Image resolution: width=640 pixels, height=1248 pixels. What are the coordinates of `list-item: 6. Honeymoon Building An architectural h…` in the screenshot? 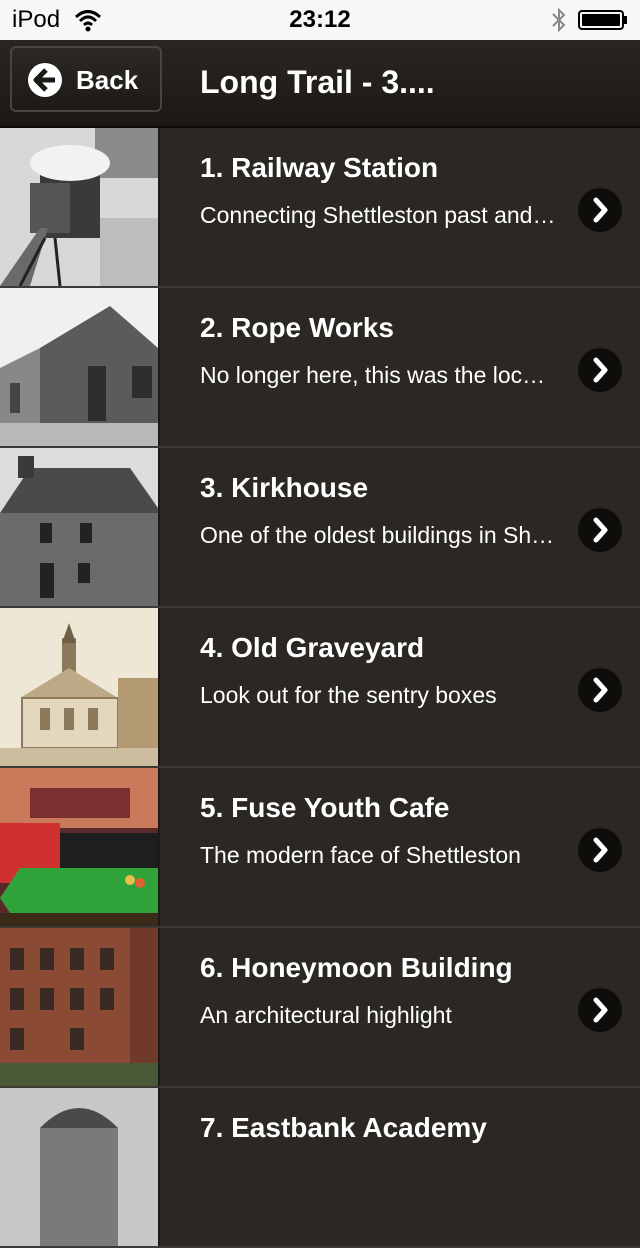 It's located at (320, 1008).